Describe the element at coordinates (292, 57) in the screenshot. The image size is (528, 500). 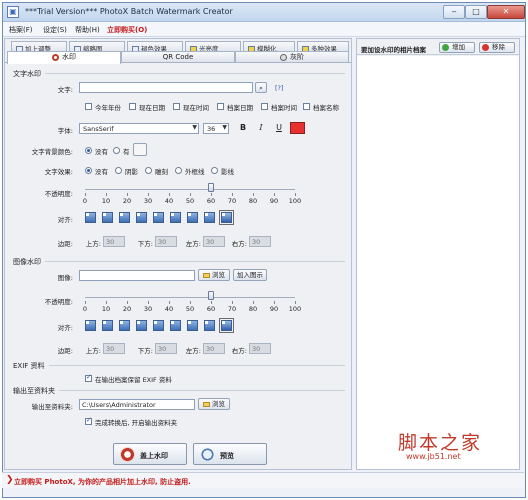
I see `tab-grayscale: 灰阶` at that location.